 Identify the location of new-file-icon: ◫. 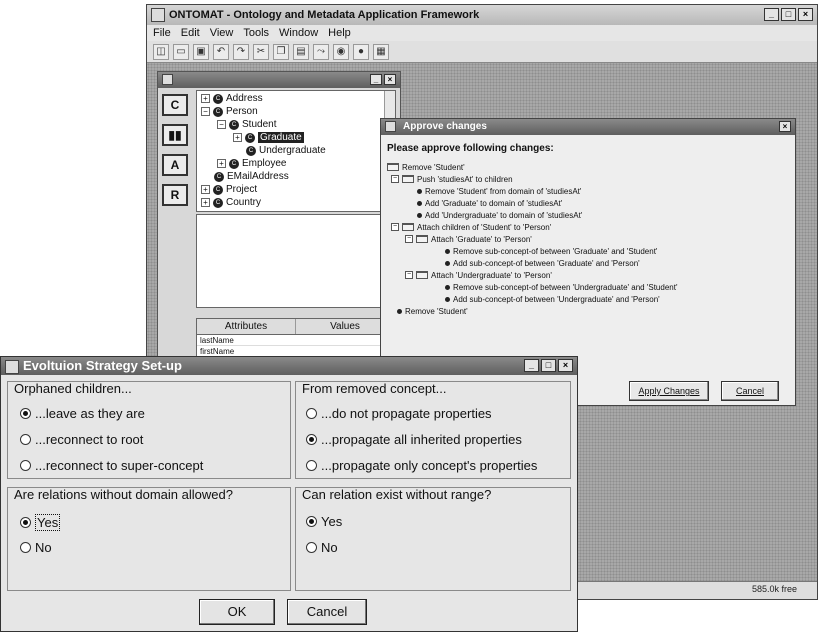
(161, 51).